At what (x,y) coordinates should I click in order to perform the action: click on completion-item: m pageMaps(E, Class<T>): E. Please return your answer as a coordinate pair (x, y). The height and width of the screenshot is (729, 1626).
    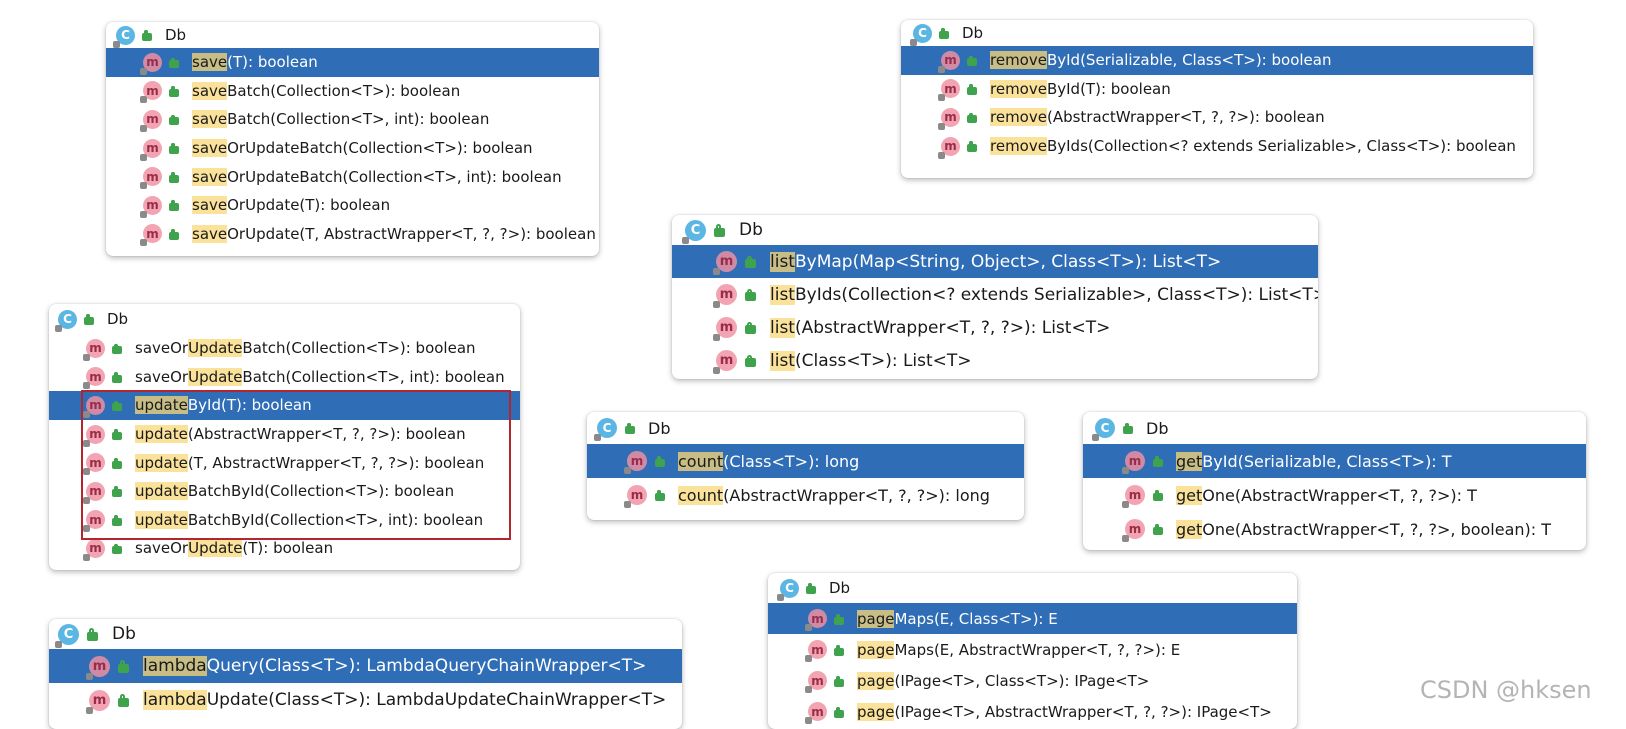
    Looking at the image, I should click on (1032, 618).